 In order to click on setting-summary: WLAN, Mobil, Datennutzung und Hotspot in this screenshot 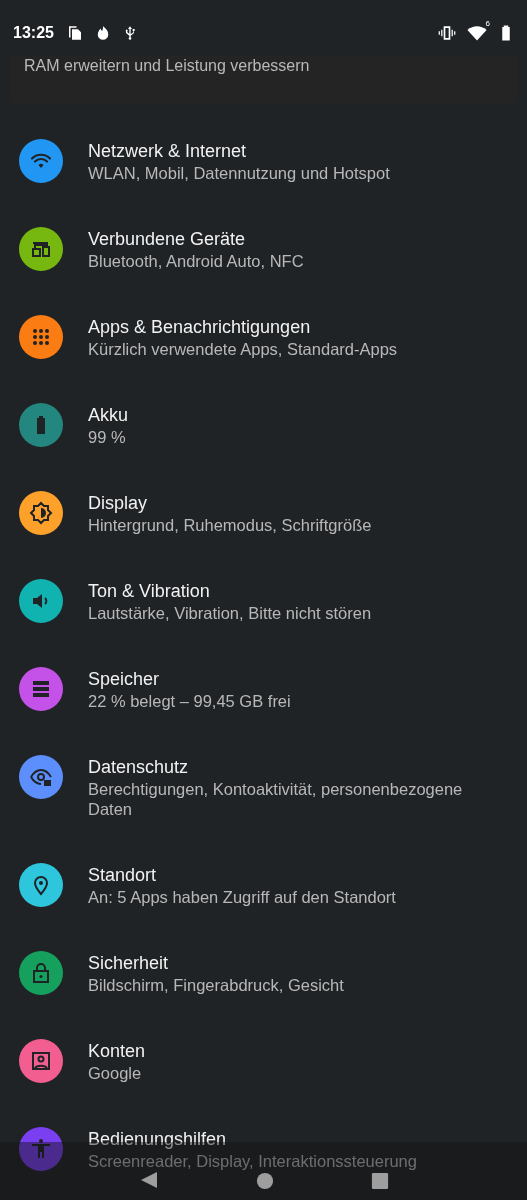, I will do `click(239, 173)`.